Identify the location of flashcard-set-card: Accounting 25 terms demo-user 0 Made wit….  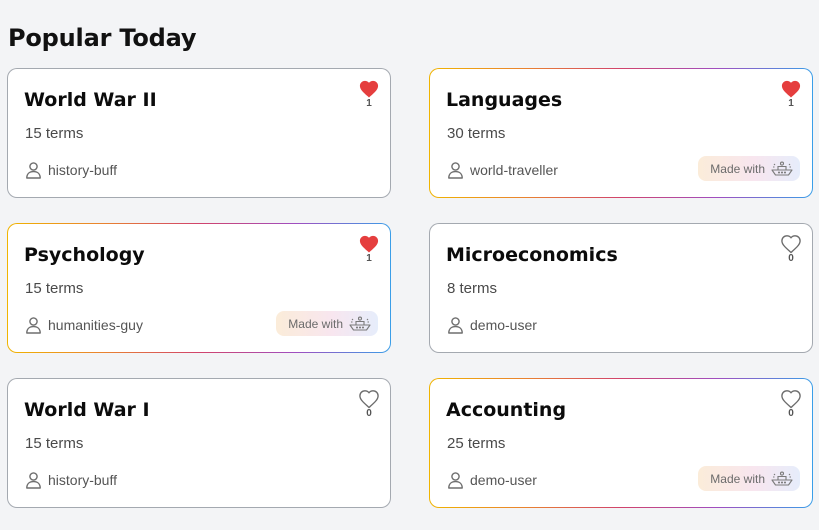
(621, 443).